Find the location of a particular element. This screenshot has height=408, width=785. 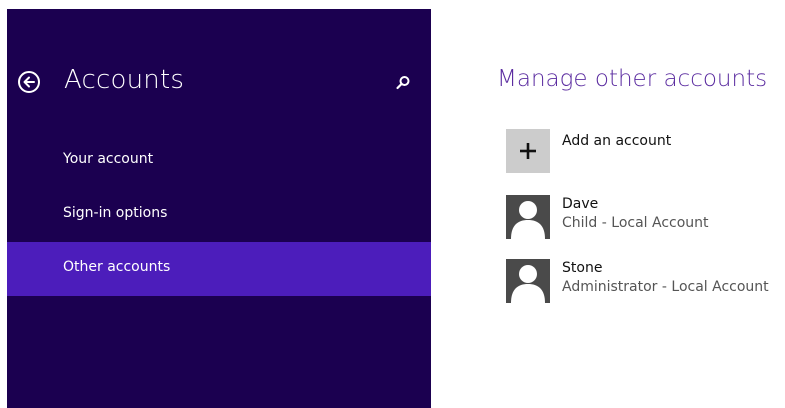

page-title: Manage other accounts is located at coordinates (632, 79).